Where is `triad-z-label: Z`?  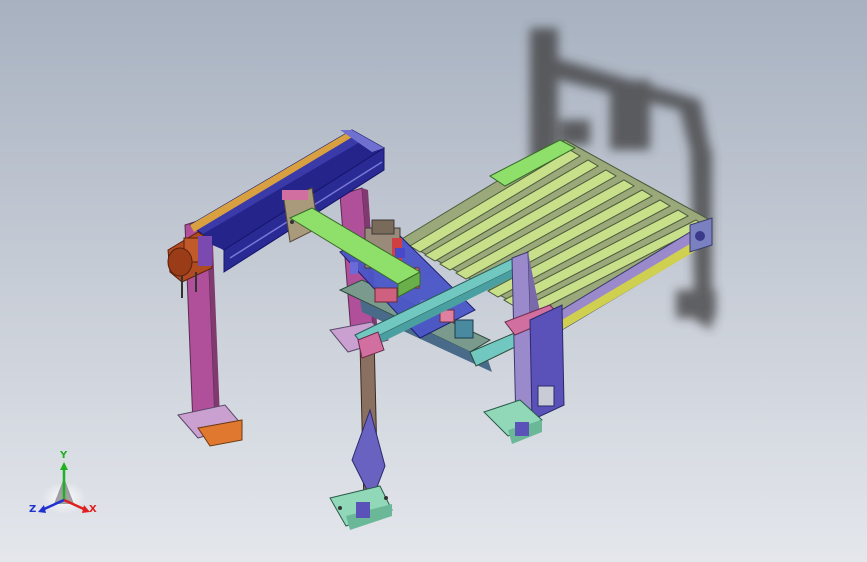 triad-z-label: Z is located at coordinates (33, 509).